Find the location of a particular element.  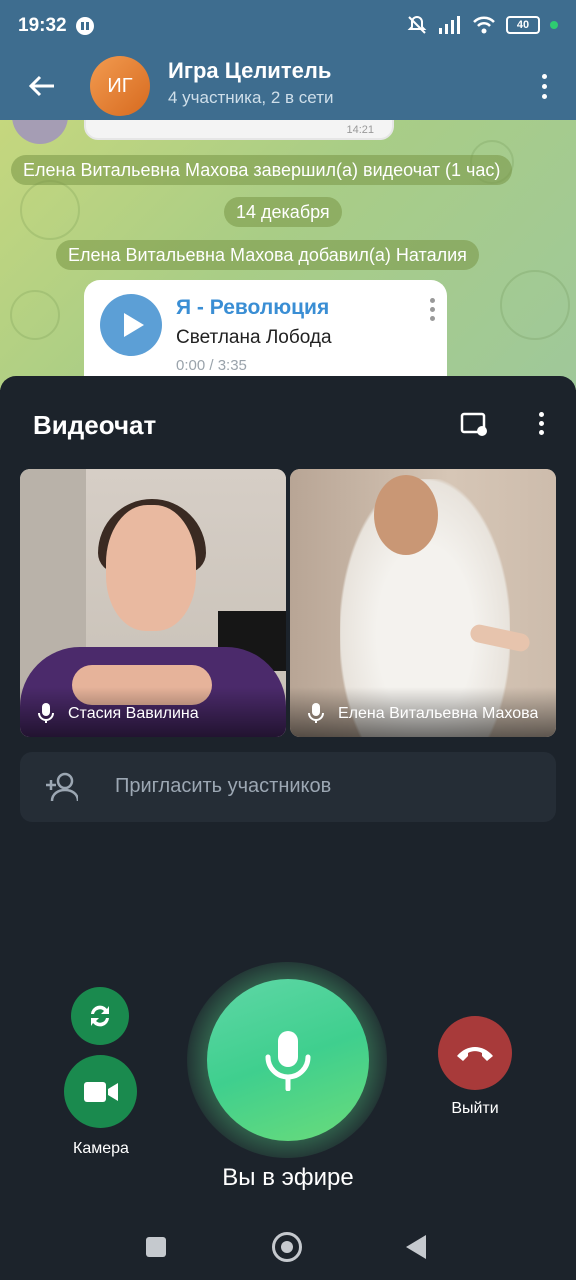

chat-header: ИГ Игра Целитель 4 участника, 2 в сети is located at coordinates (288, 86).